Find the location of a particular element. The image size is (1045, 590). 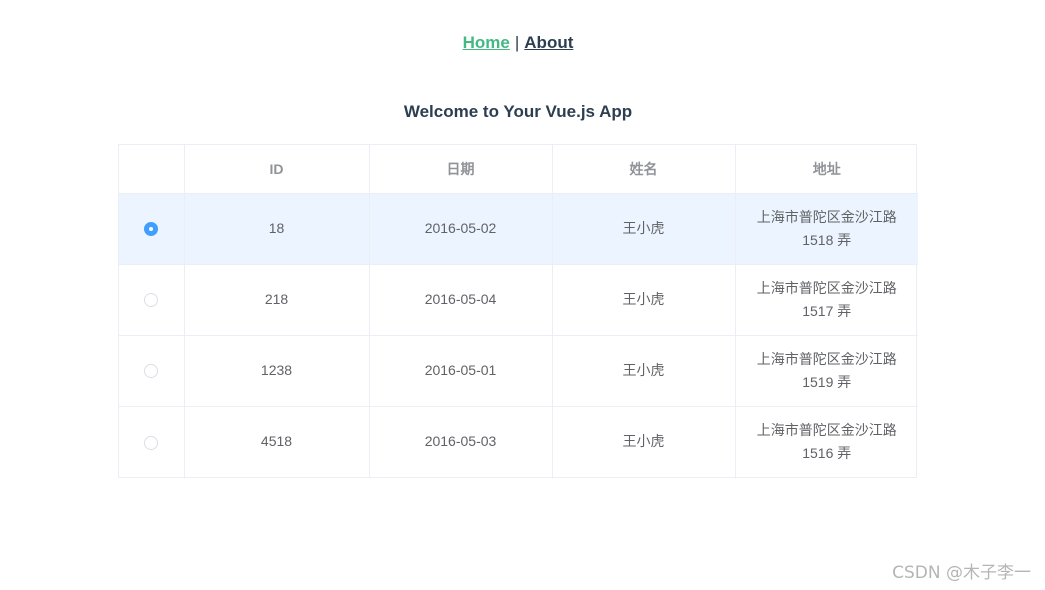

date-cell: 2016-05-03 is located at coordinates (461, 441).